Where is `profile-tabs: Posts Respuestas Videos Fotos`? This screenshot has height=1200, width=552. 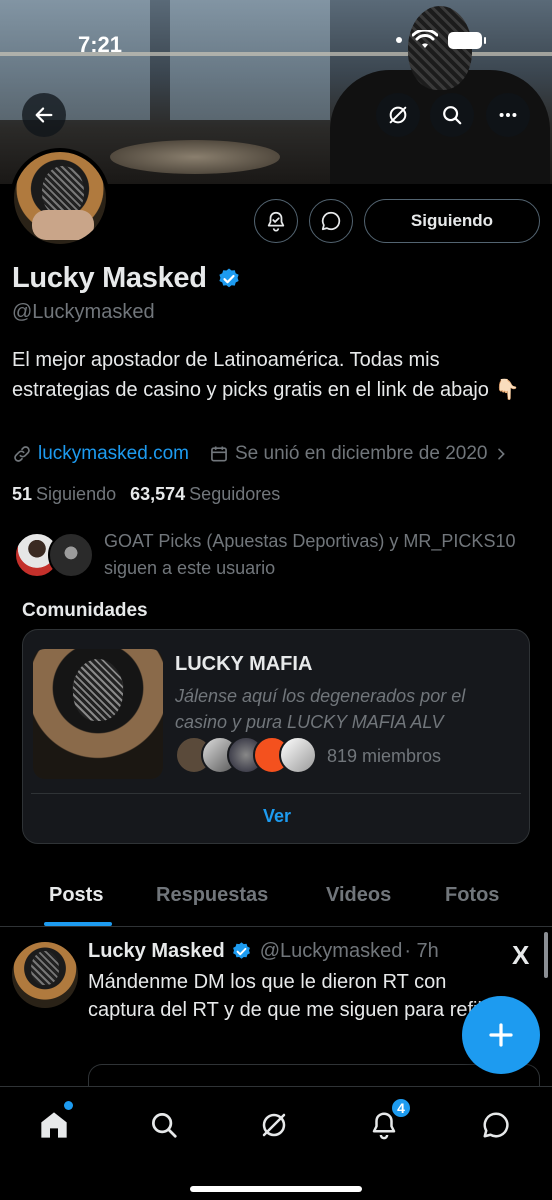
profile-tabs: Posts Respuestas Videos Fotos is located at coordinates (276, 900).